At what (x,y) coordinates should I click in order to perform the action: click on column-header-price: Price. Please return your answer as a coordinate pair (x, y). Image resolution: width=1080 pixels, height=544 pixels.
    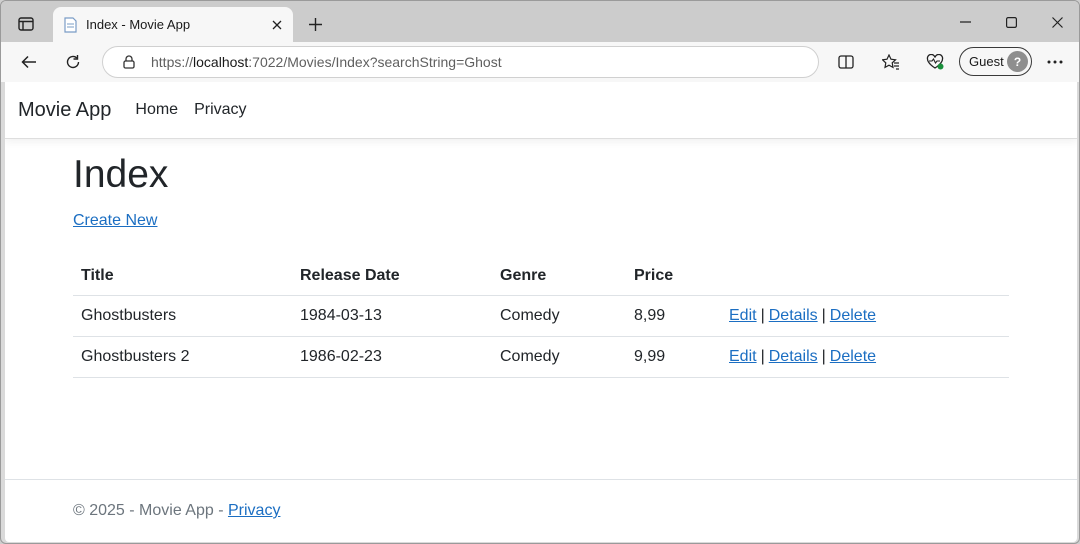
    Looking at the image, I should click on (673, 276).